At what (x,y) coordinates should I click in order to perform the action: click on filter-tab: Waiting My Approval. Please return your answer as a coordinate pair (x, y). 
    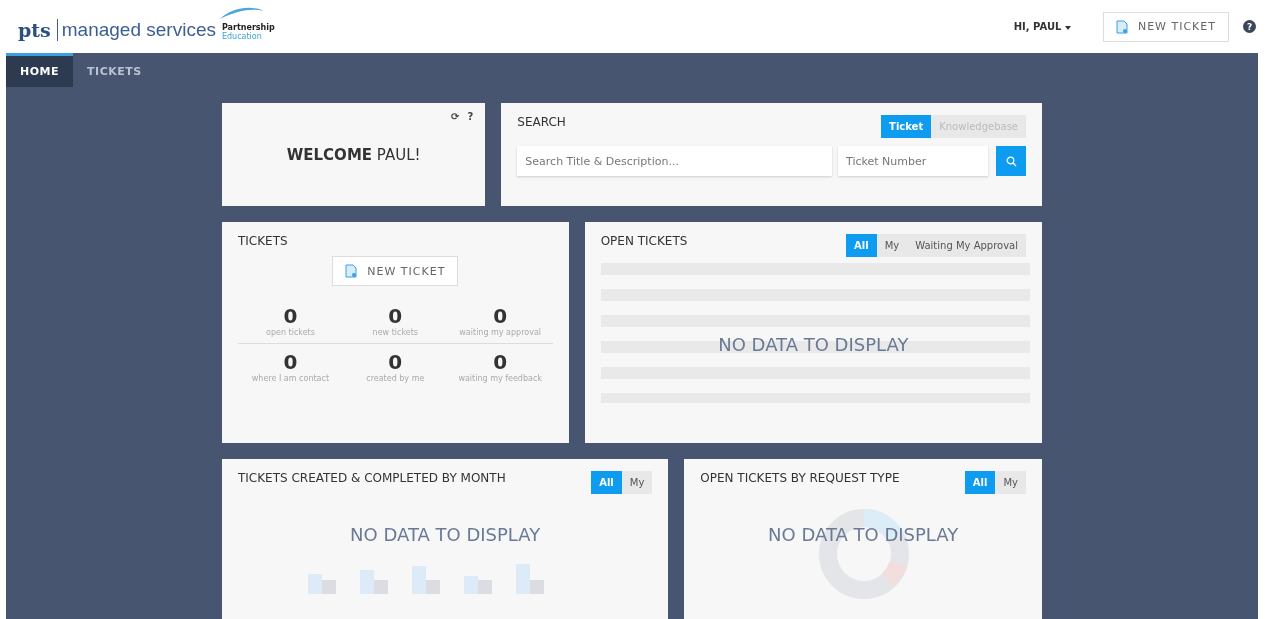
    Looking at the image, I should click on (966, 245).